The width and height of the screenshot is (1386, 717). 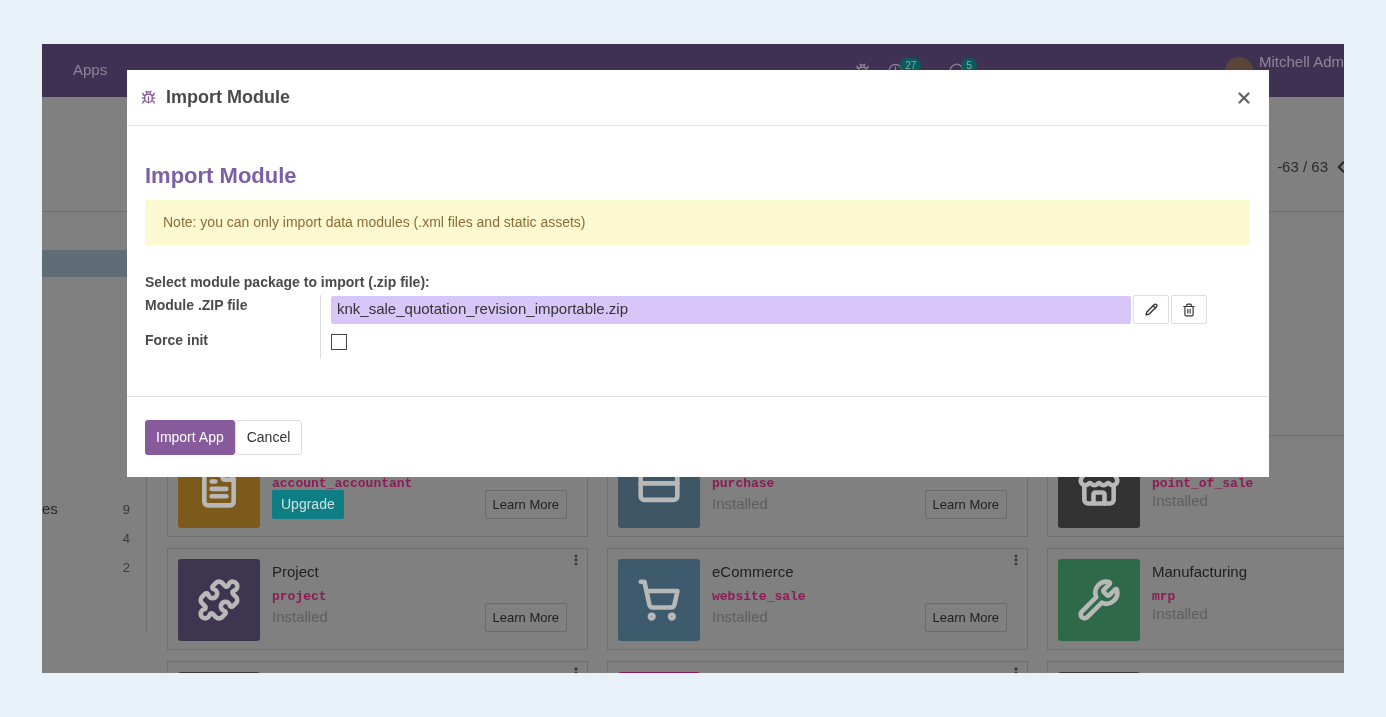 What do you see at coordinates (126, 538) in the screenshot?
I see `category-count: 4` at bounding box center [126, 538].